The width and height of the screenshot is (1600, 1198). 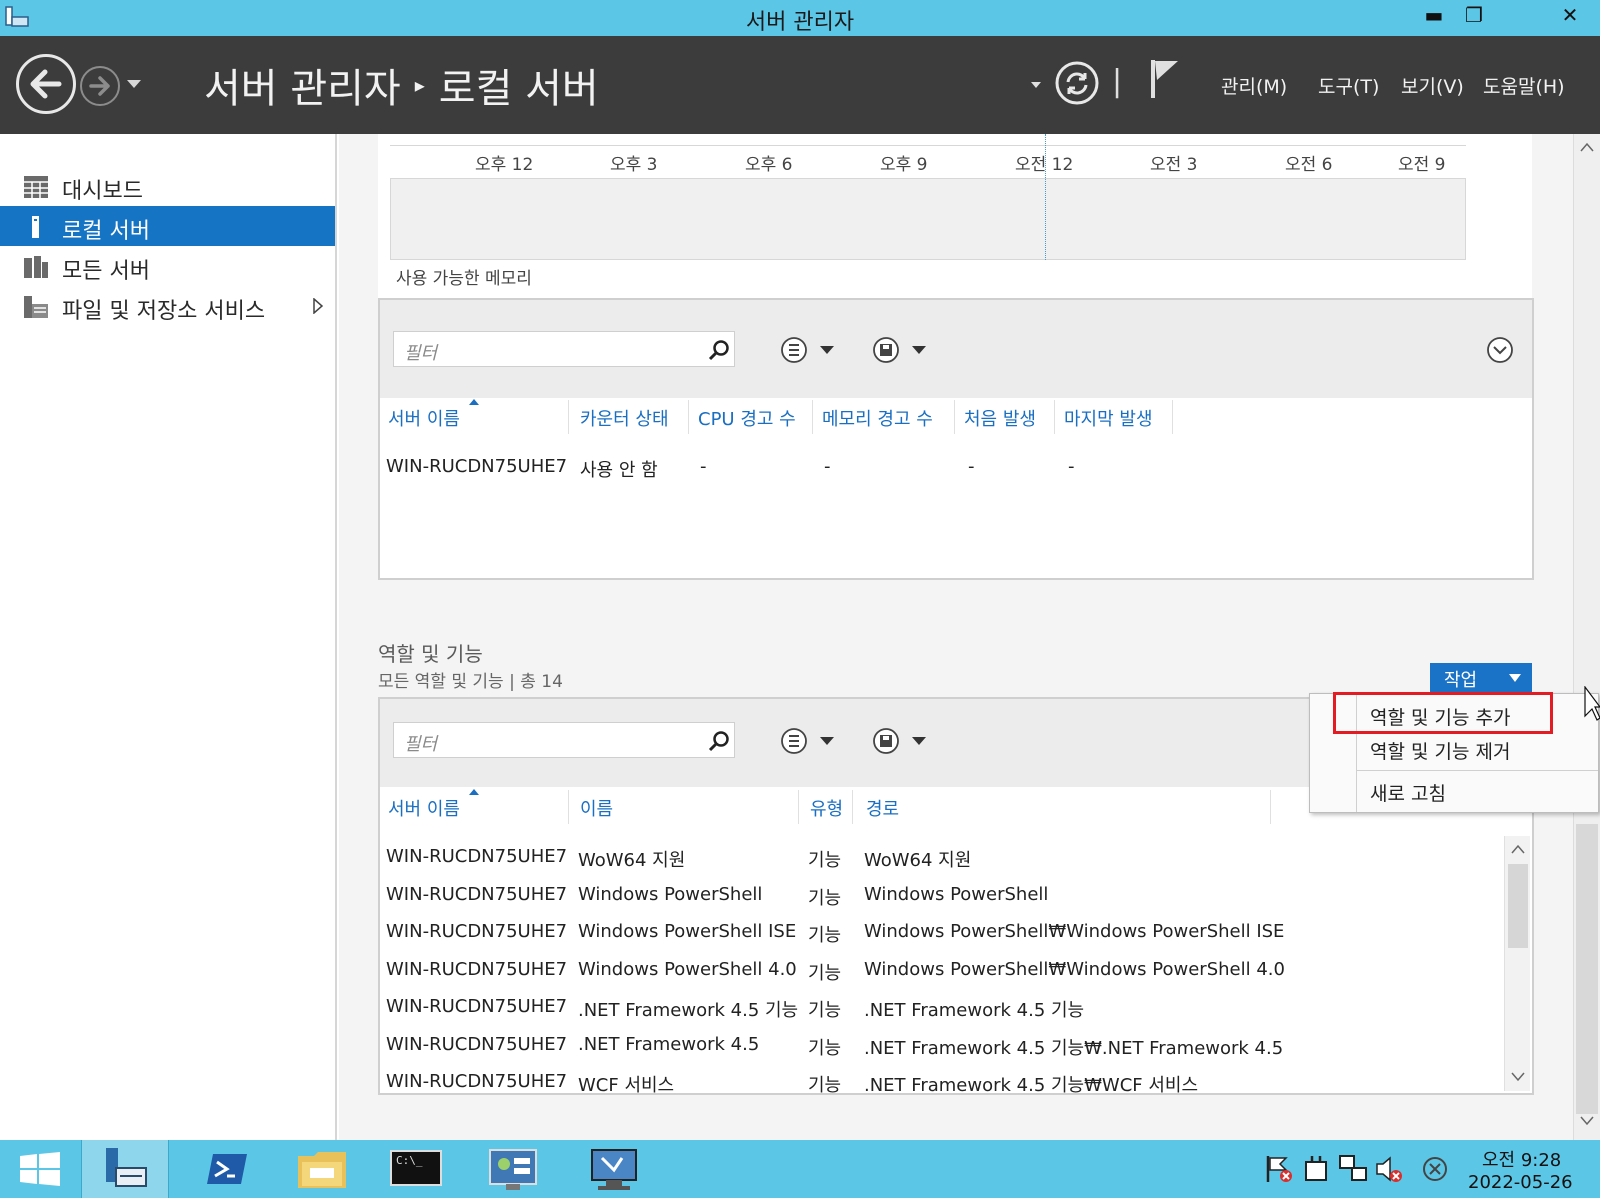 I want to click on taskbar-control-panel, so click(x=514, y=1169).